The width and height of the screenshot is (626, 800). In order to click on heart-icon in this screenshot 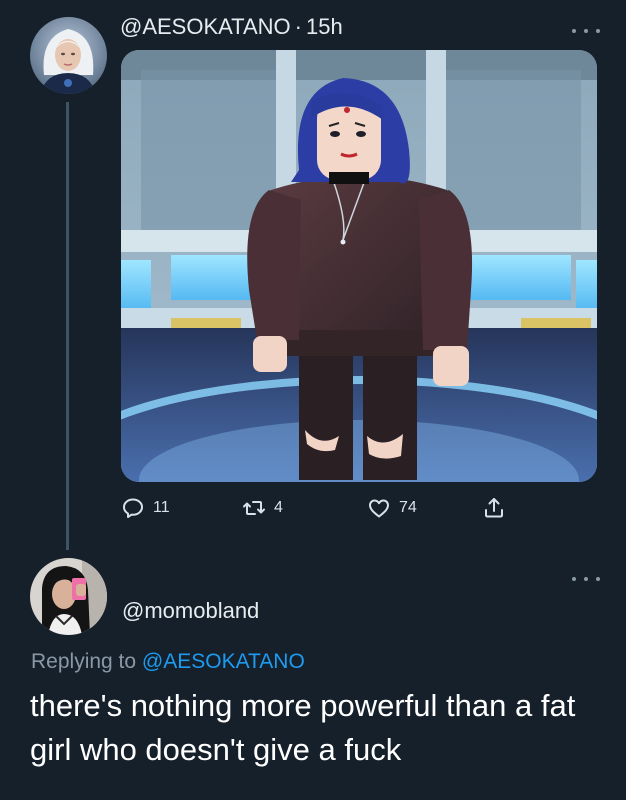, I will do `click(379, 508)`.